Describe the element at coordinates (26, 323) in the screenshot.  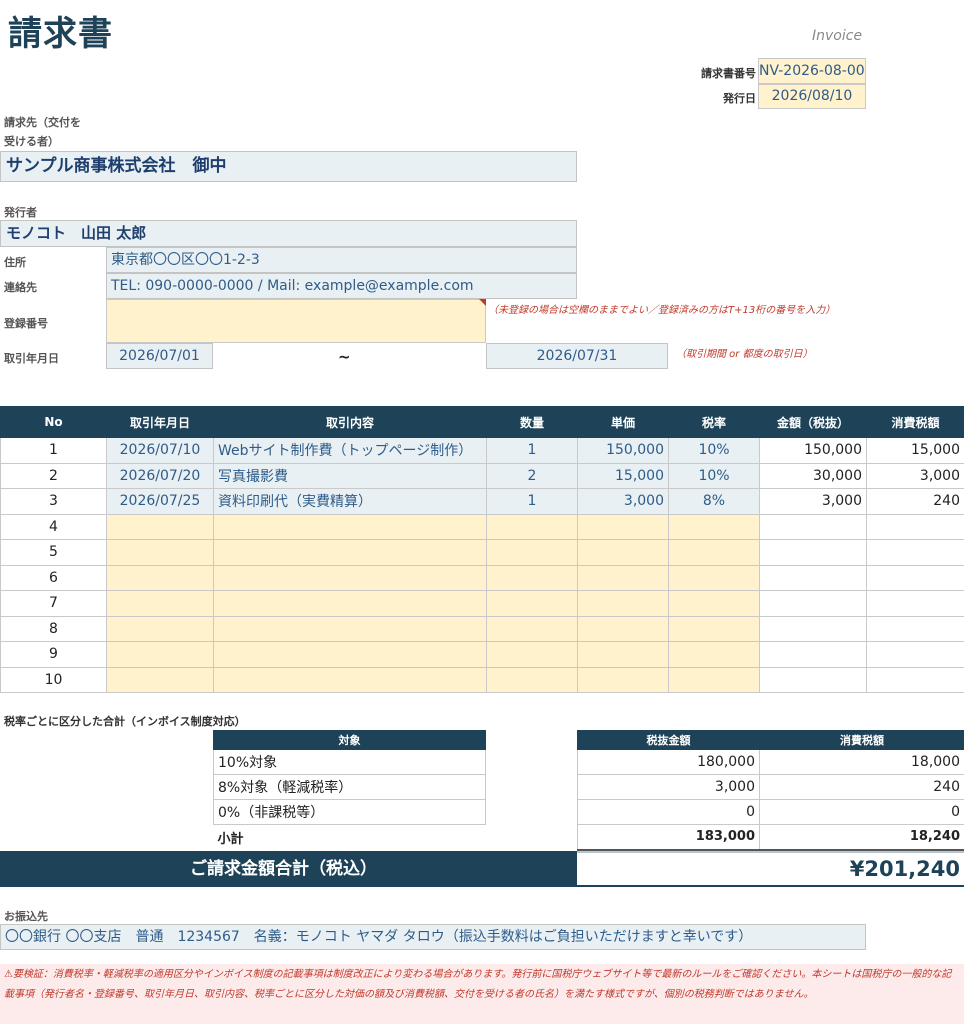
I see `registration-label: 登録番号` at that location.